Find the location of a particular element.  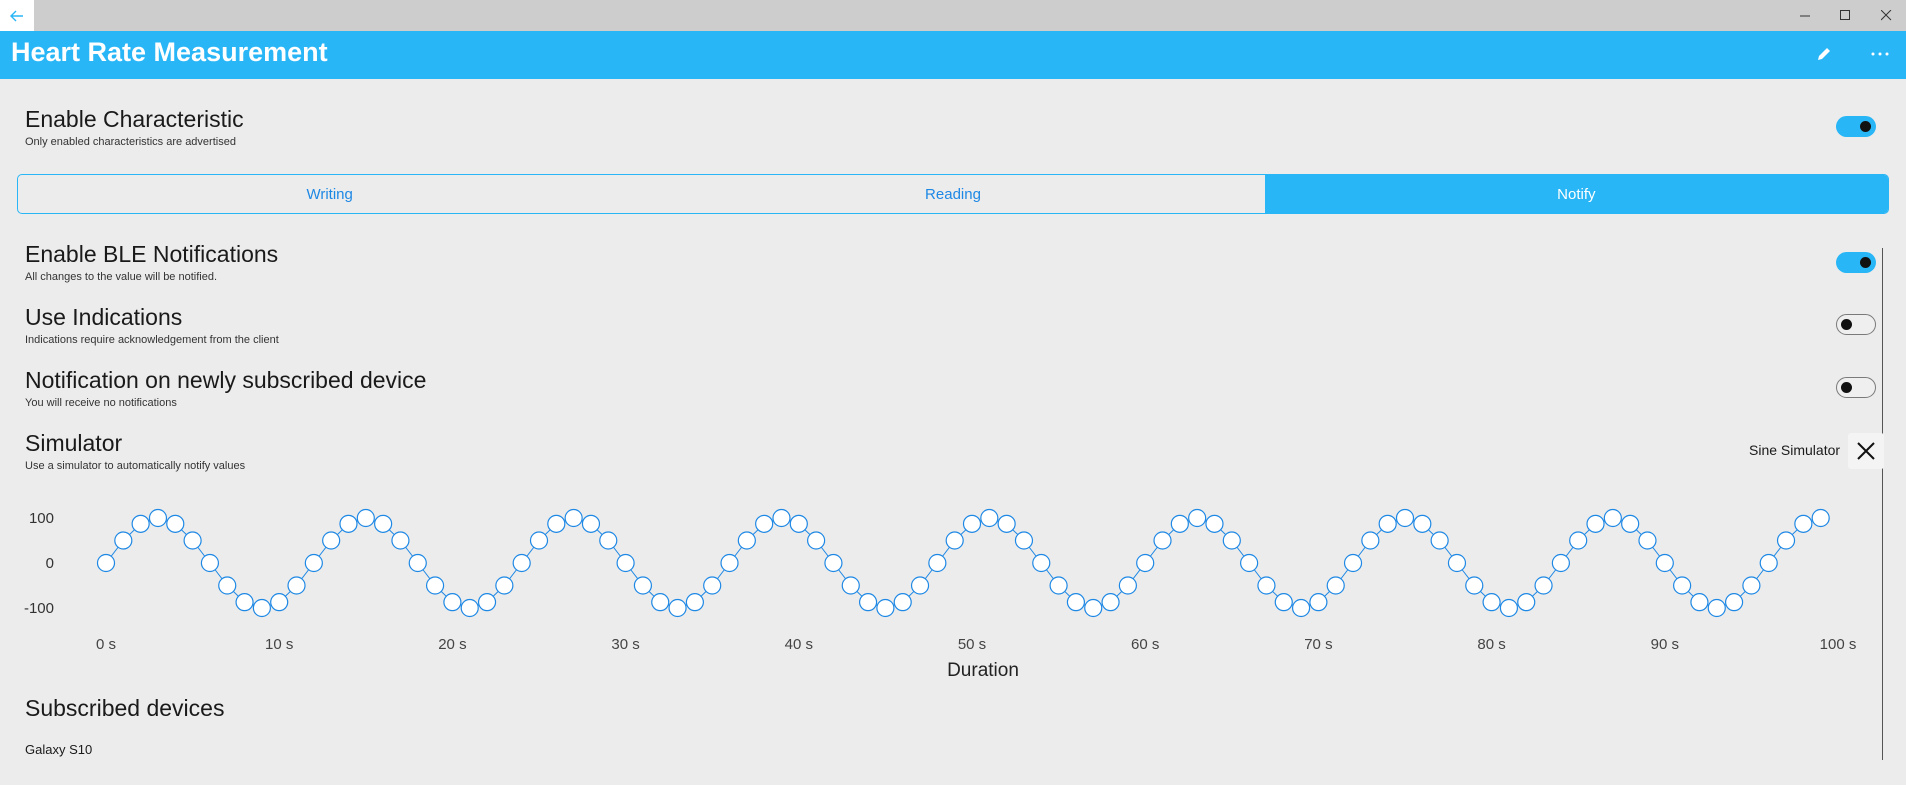

x-tick-label: 80 s is located at coordinates (1491, 644).